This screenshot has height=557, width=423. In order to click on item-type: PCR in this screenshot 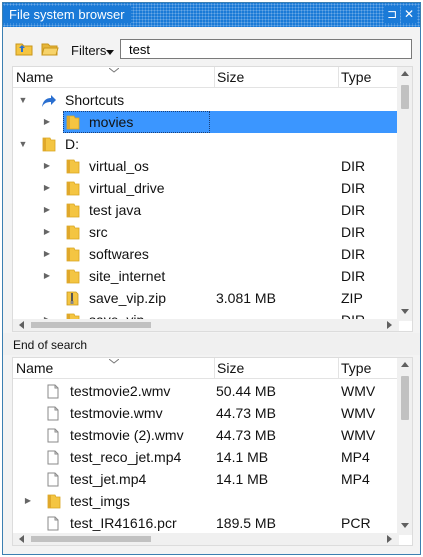, I will do `click(356, 523)`.